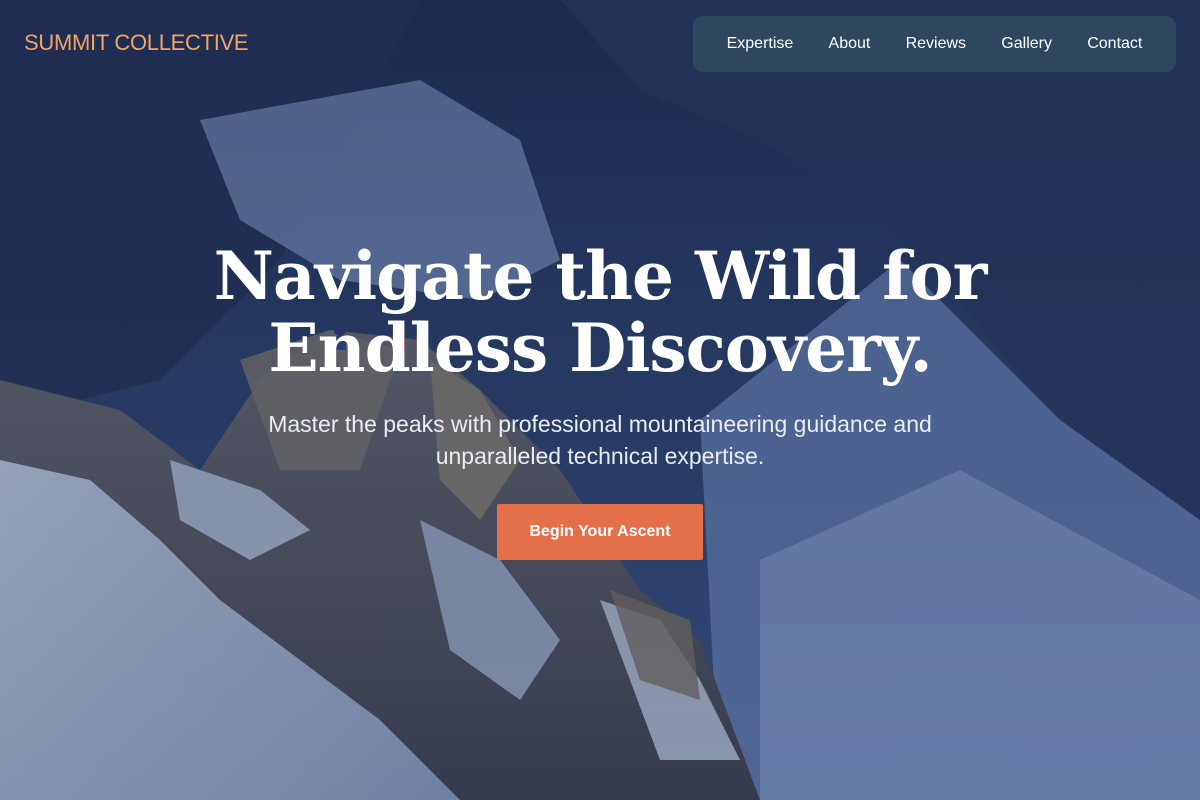 The image size is (1200, 800). Describe the element at coordinates (600, 532) in the screenshot. I see `begin-ascent-button: Begin Your Ascent` at that location.